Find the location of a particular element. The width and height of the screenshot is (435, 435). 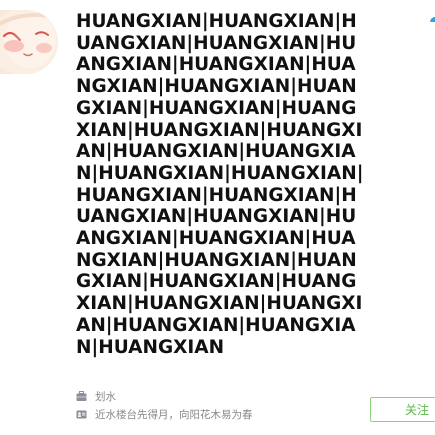

briefcase-icon is located at coordinates (81, 396).